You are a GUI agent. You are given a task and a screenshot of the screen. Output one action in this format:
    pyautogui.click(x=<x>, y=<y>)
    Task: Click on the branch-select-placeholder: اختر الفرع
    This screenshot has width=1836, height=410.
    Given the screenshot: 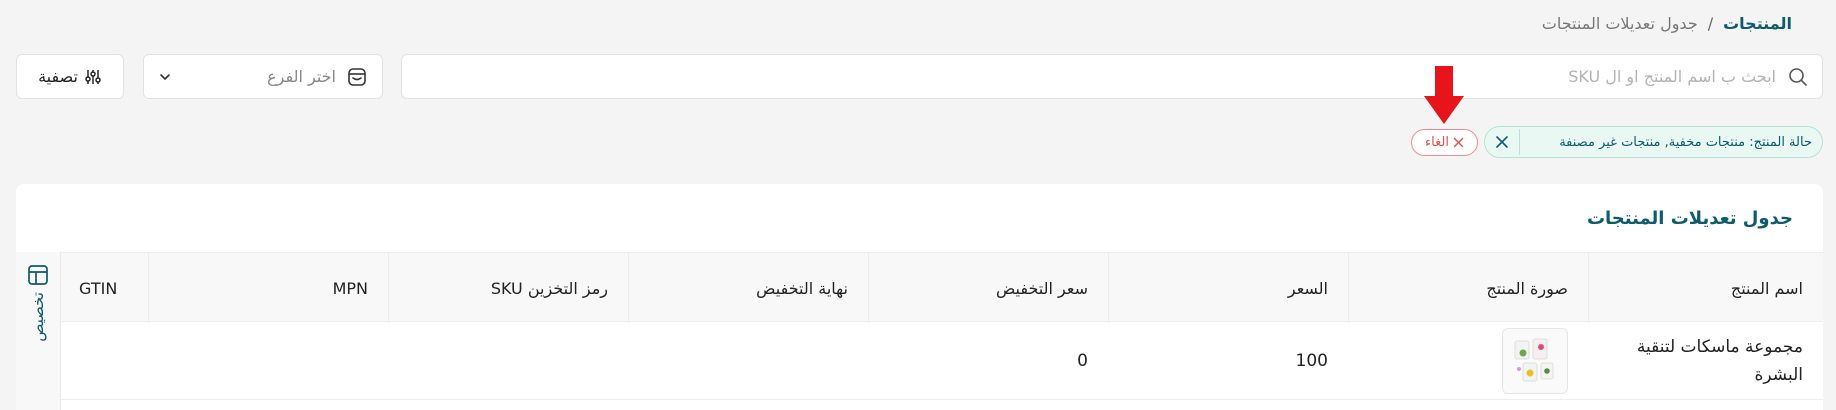 What is the action you would take?
    pyautogui.click(x=301, y=76)
    